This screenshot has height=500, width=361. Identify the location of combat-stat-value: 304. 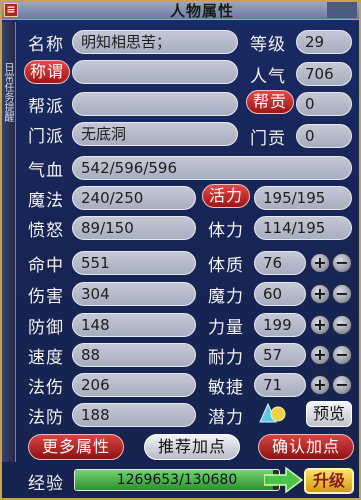
(134, 294).